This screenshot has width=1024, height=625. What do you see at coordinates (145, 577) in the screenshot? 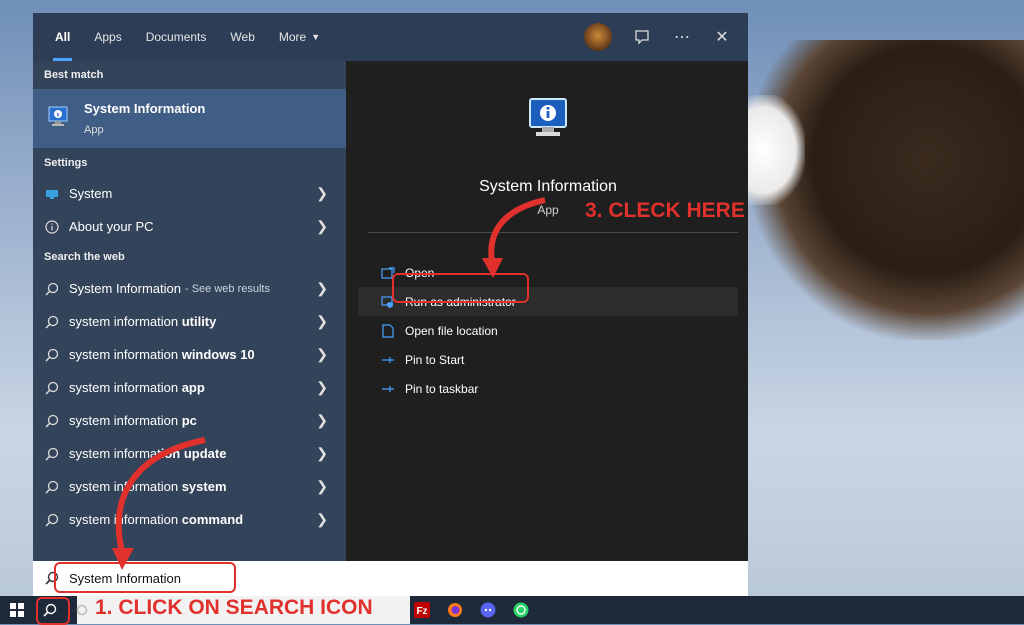
I see `highlight-search-input` at bounding box center [145, 577].